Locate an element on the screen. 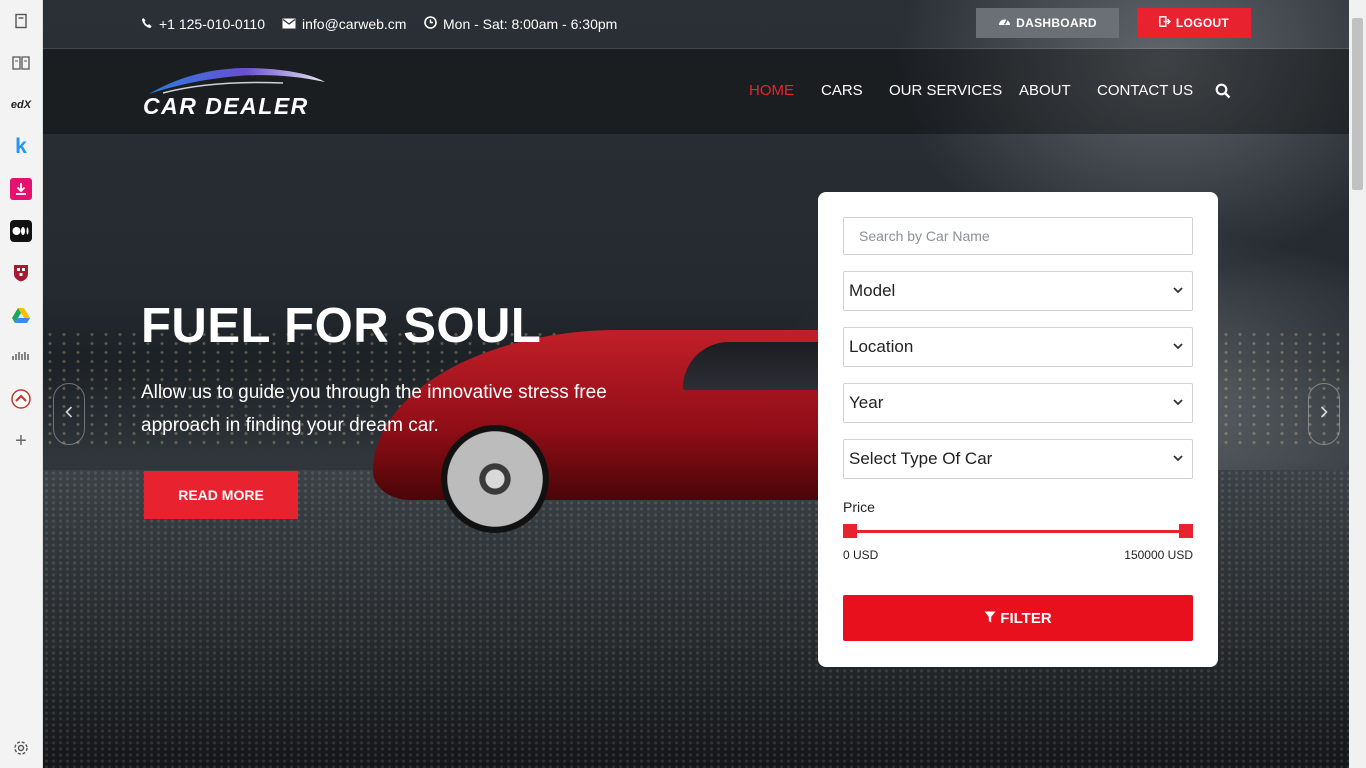 The image size is (1366, 768). settings-icon is located at coordinates (21, 748).